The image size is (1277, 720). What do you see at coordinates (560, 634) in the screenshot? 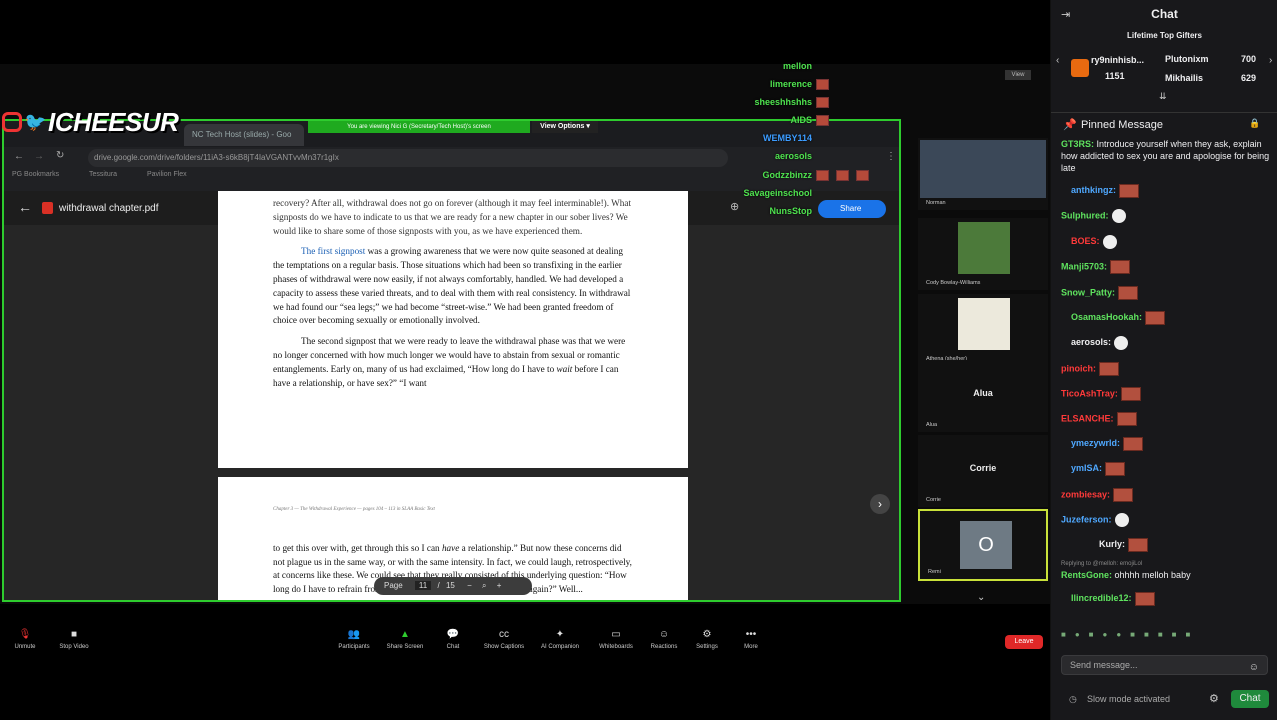
I see `ai-companion-icon: ✦` at bounding box center [560, 634].